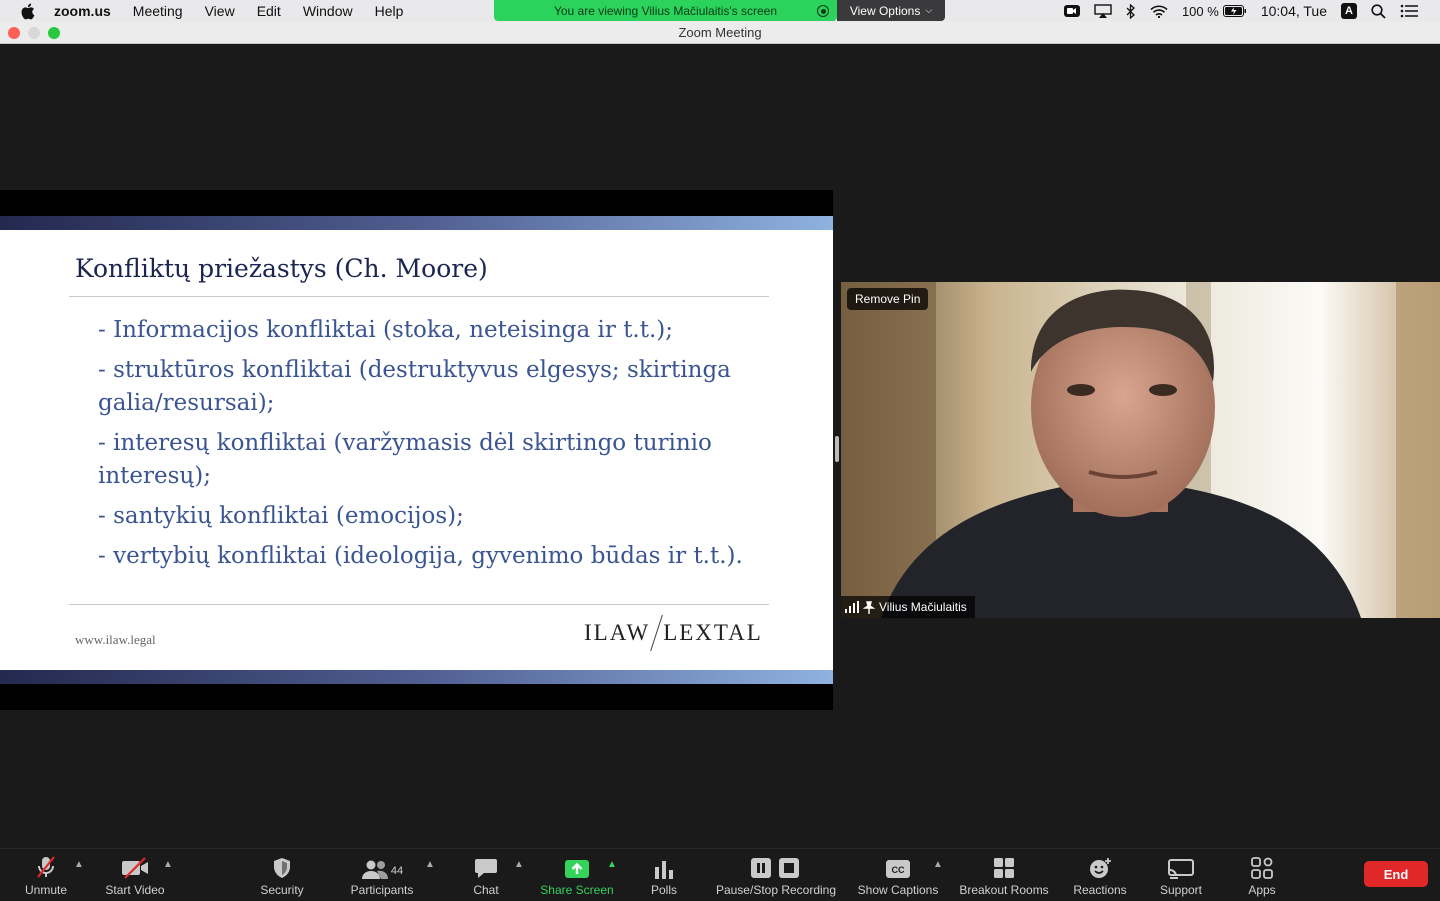  Describe the element at coordinates (898, 870) in the screenshot. I see `svg-text: CC` at that location.